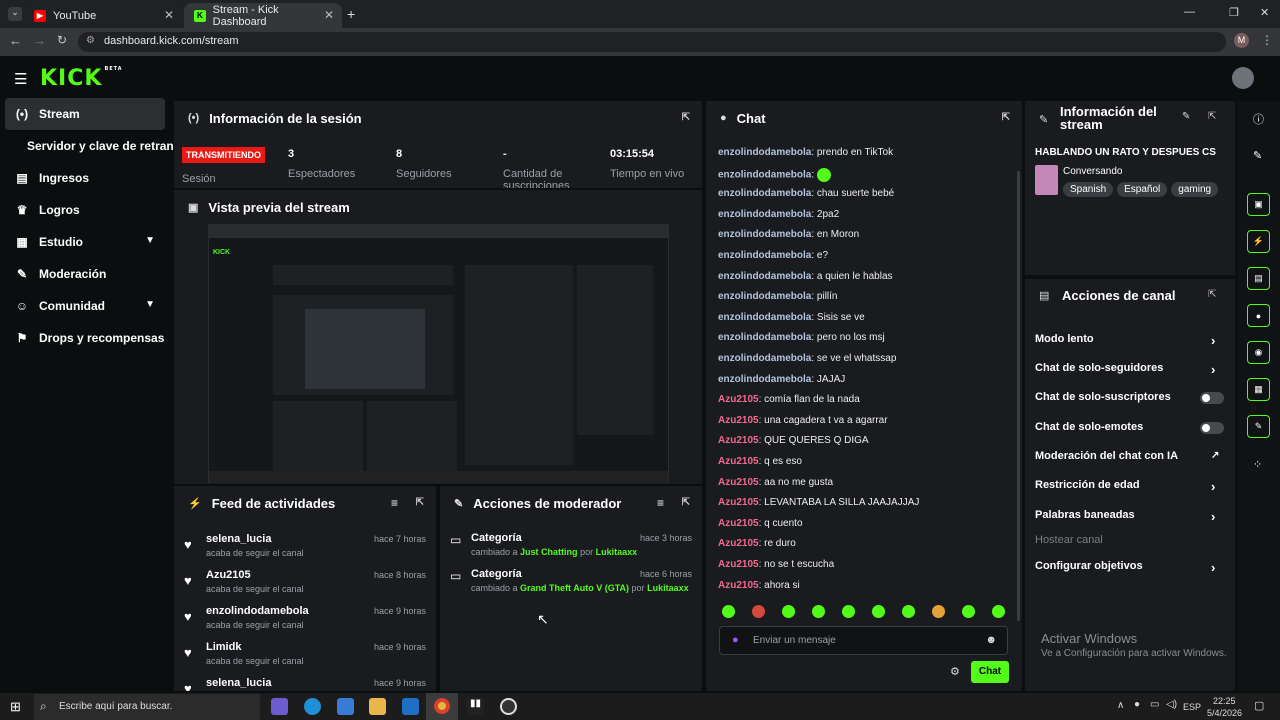 The width and height of the screenshot is (1280, 720). What do you see at coordinates (1258, 204) in the screenshot?
I see `rail-clip-icon: ▣` at bounding box center [1258, 204].